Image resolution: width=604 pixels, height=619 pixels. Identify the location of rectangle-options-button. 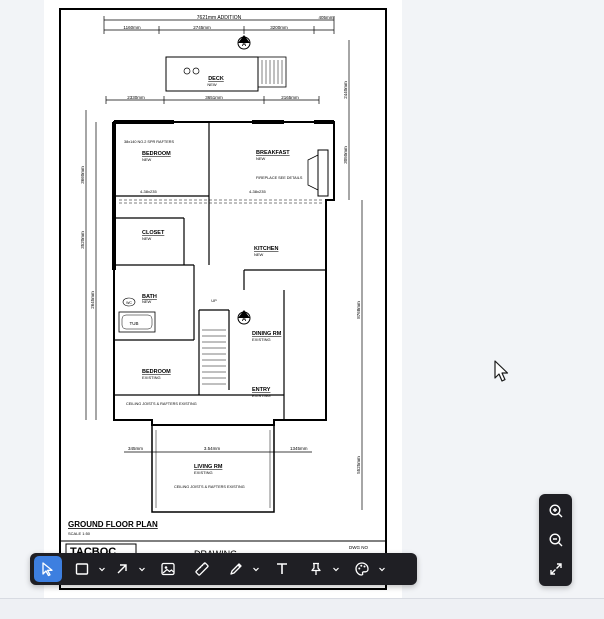
(102, 569).